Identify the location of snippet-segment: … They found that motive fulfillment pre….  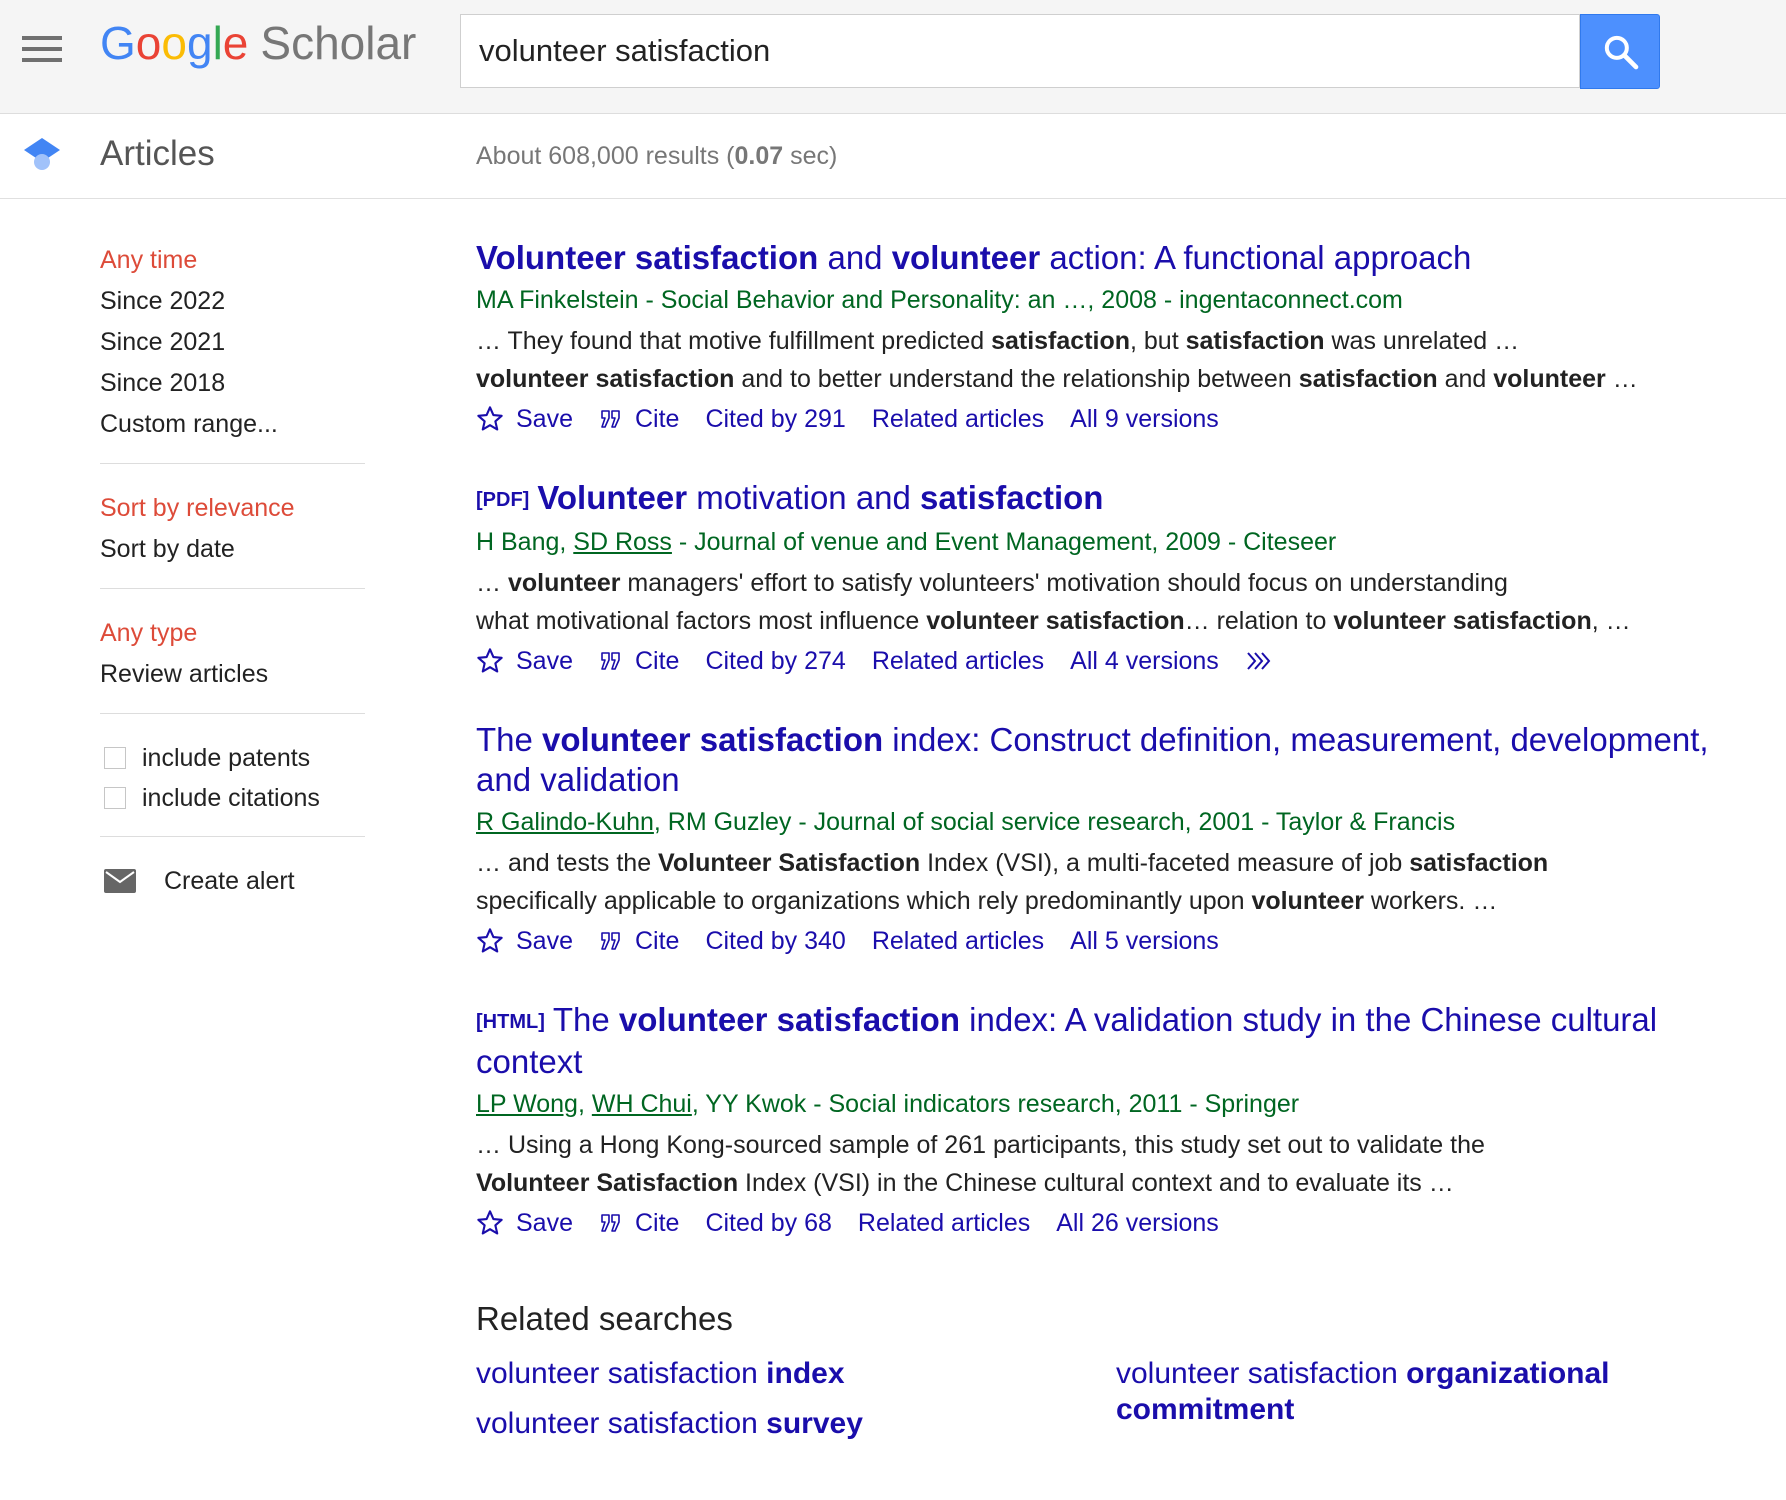
(734, 341).